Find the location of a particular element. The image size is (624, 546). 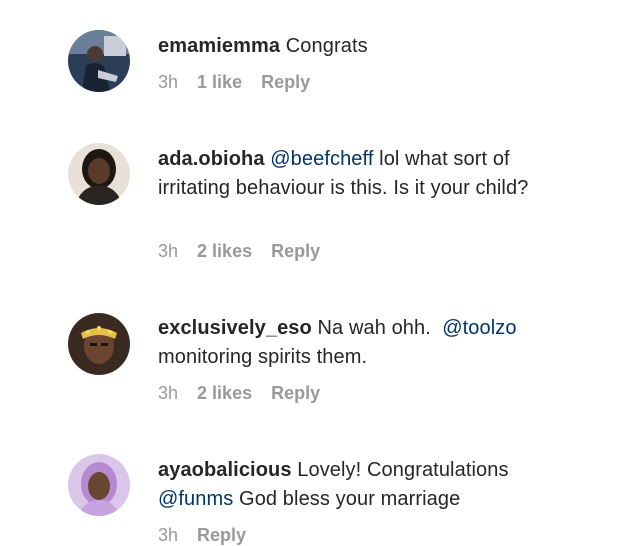

comment-meta: 3h Reply is located at coordinates (202, 535).